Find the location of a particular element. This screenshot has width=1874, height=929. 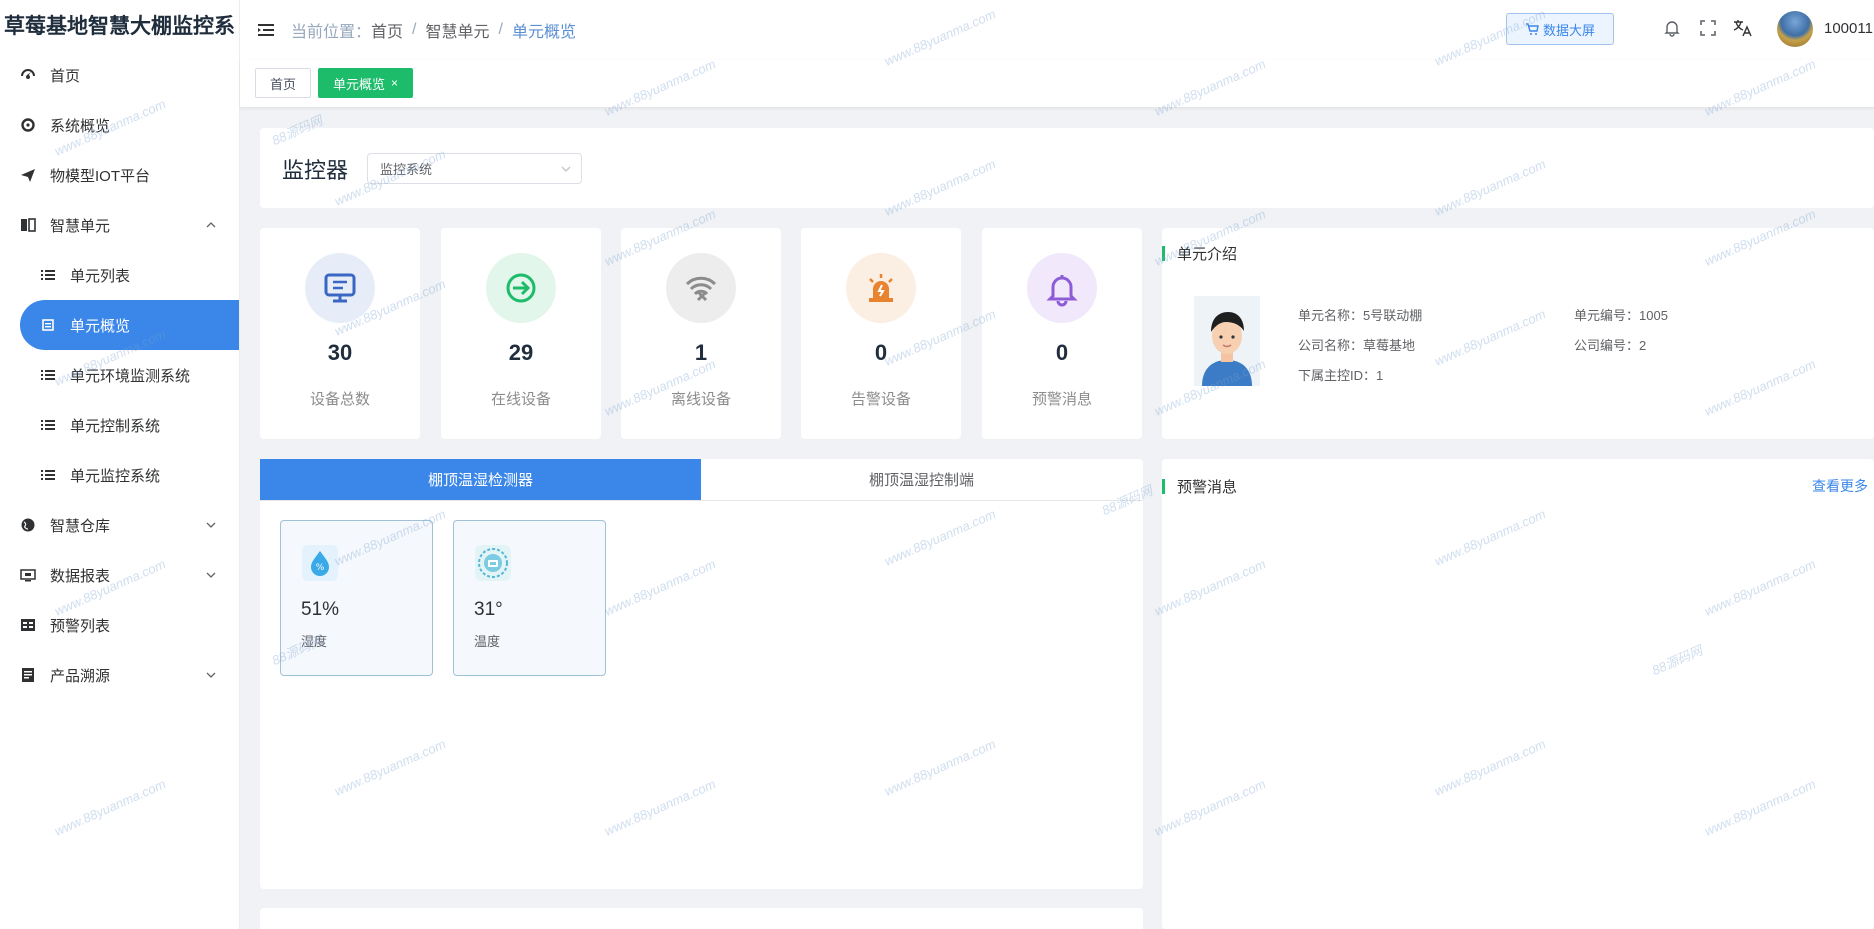

select-value: 监控系统 is located at coordinates (406, 169).